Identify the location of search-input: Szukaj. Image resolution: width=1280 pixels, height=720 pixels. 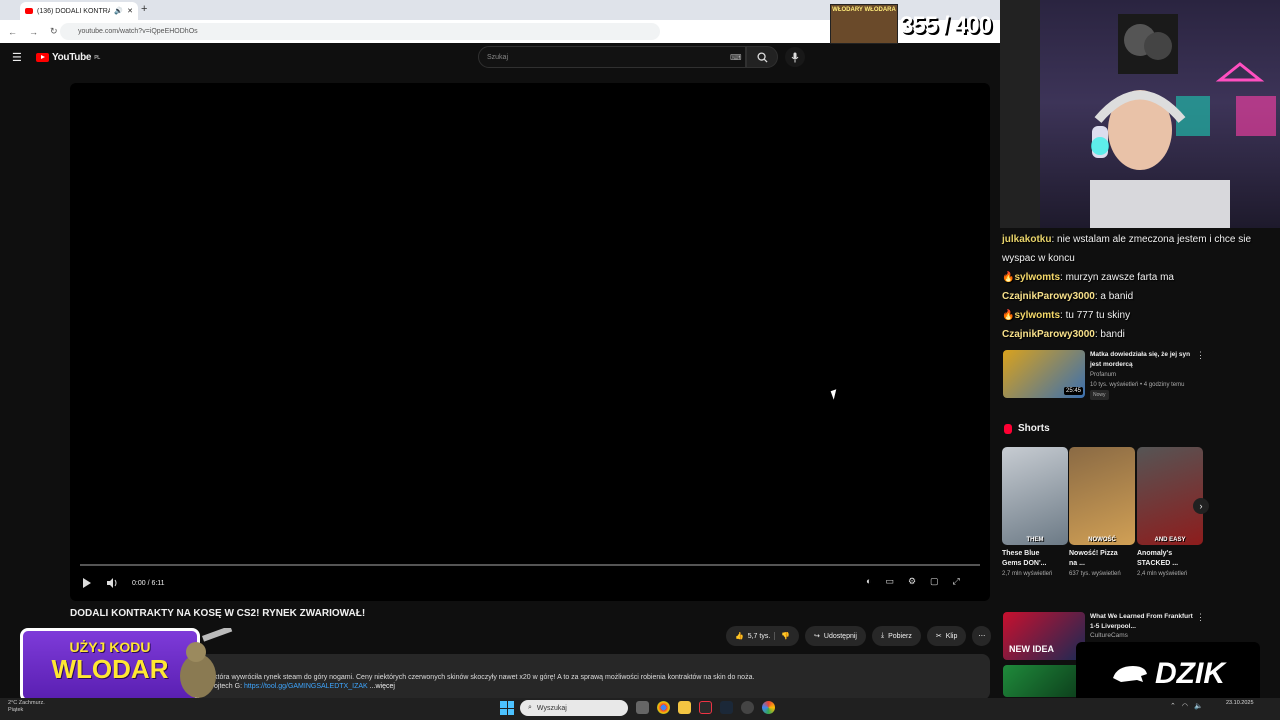
(612, 57).